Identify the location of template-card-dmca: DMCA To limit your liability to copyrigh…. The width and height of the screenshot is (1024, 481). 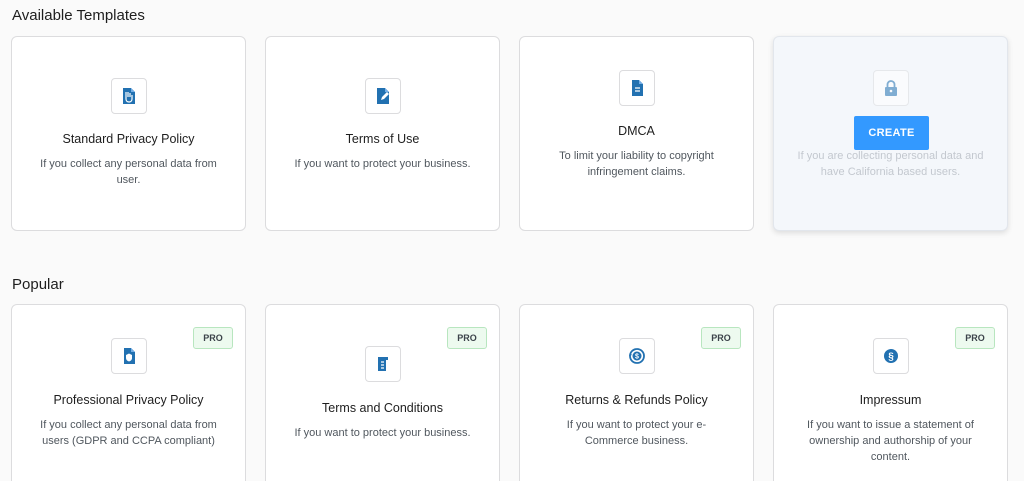
(636, 133).